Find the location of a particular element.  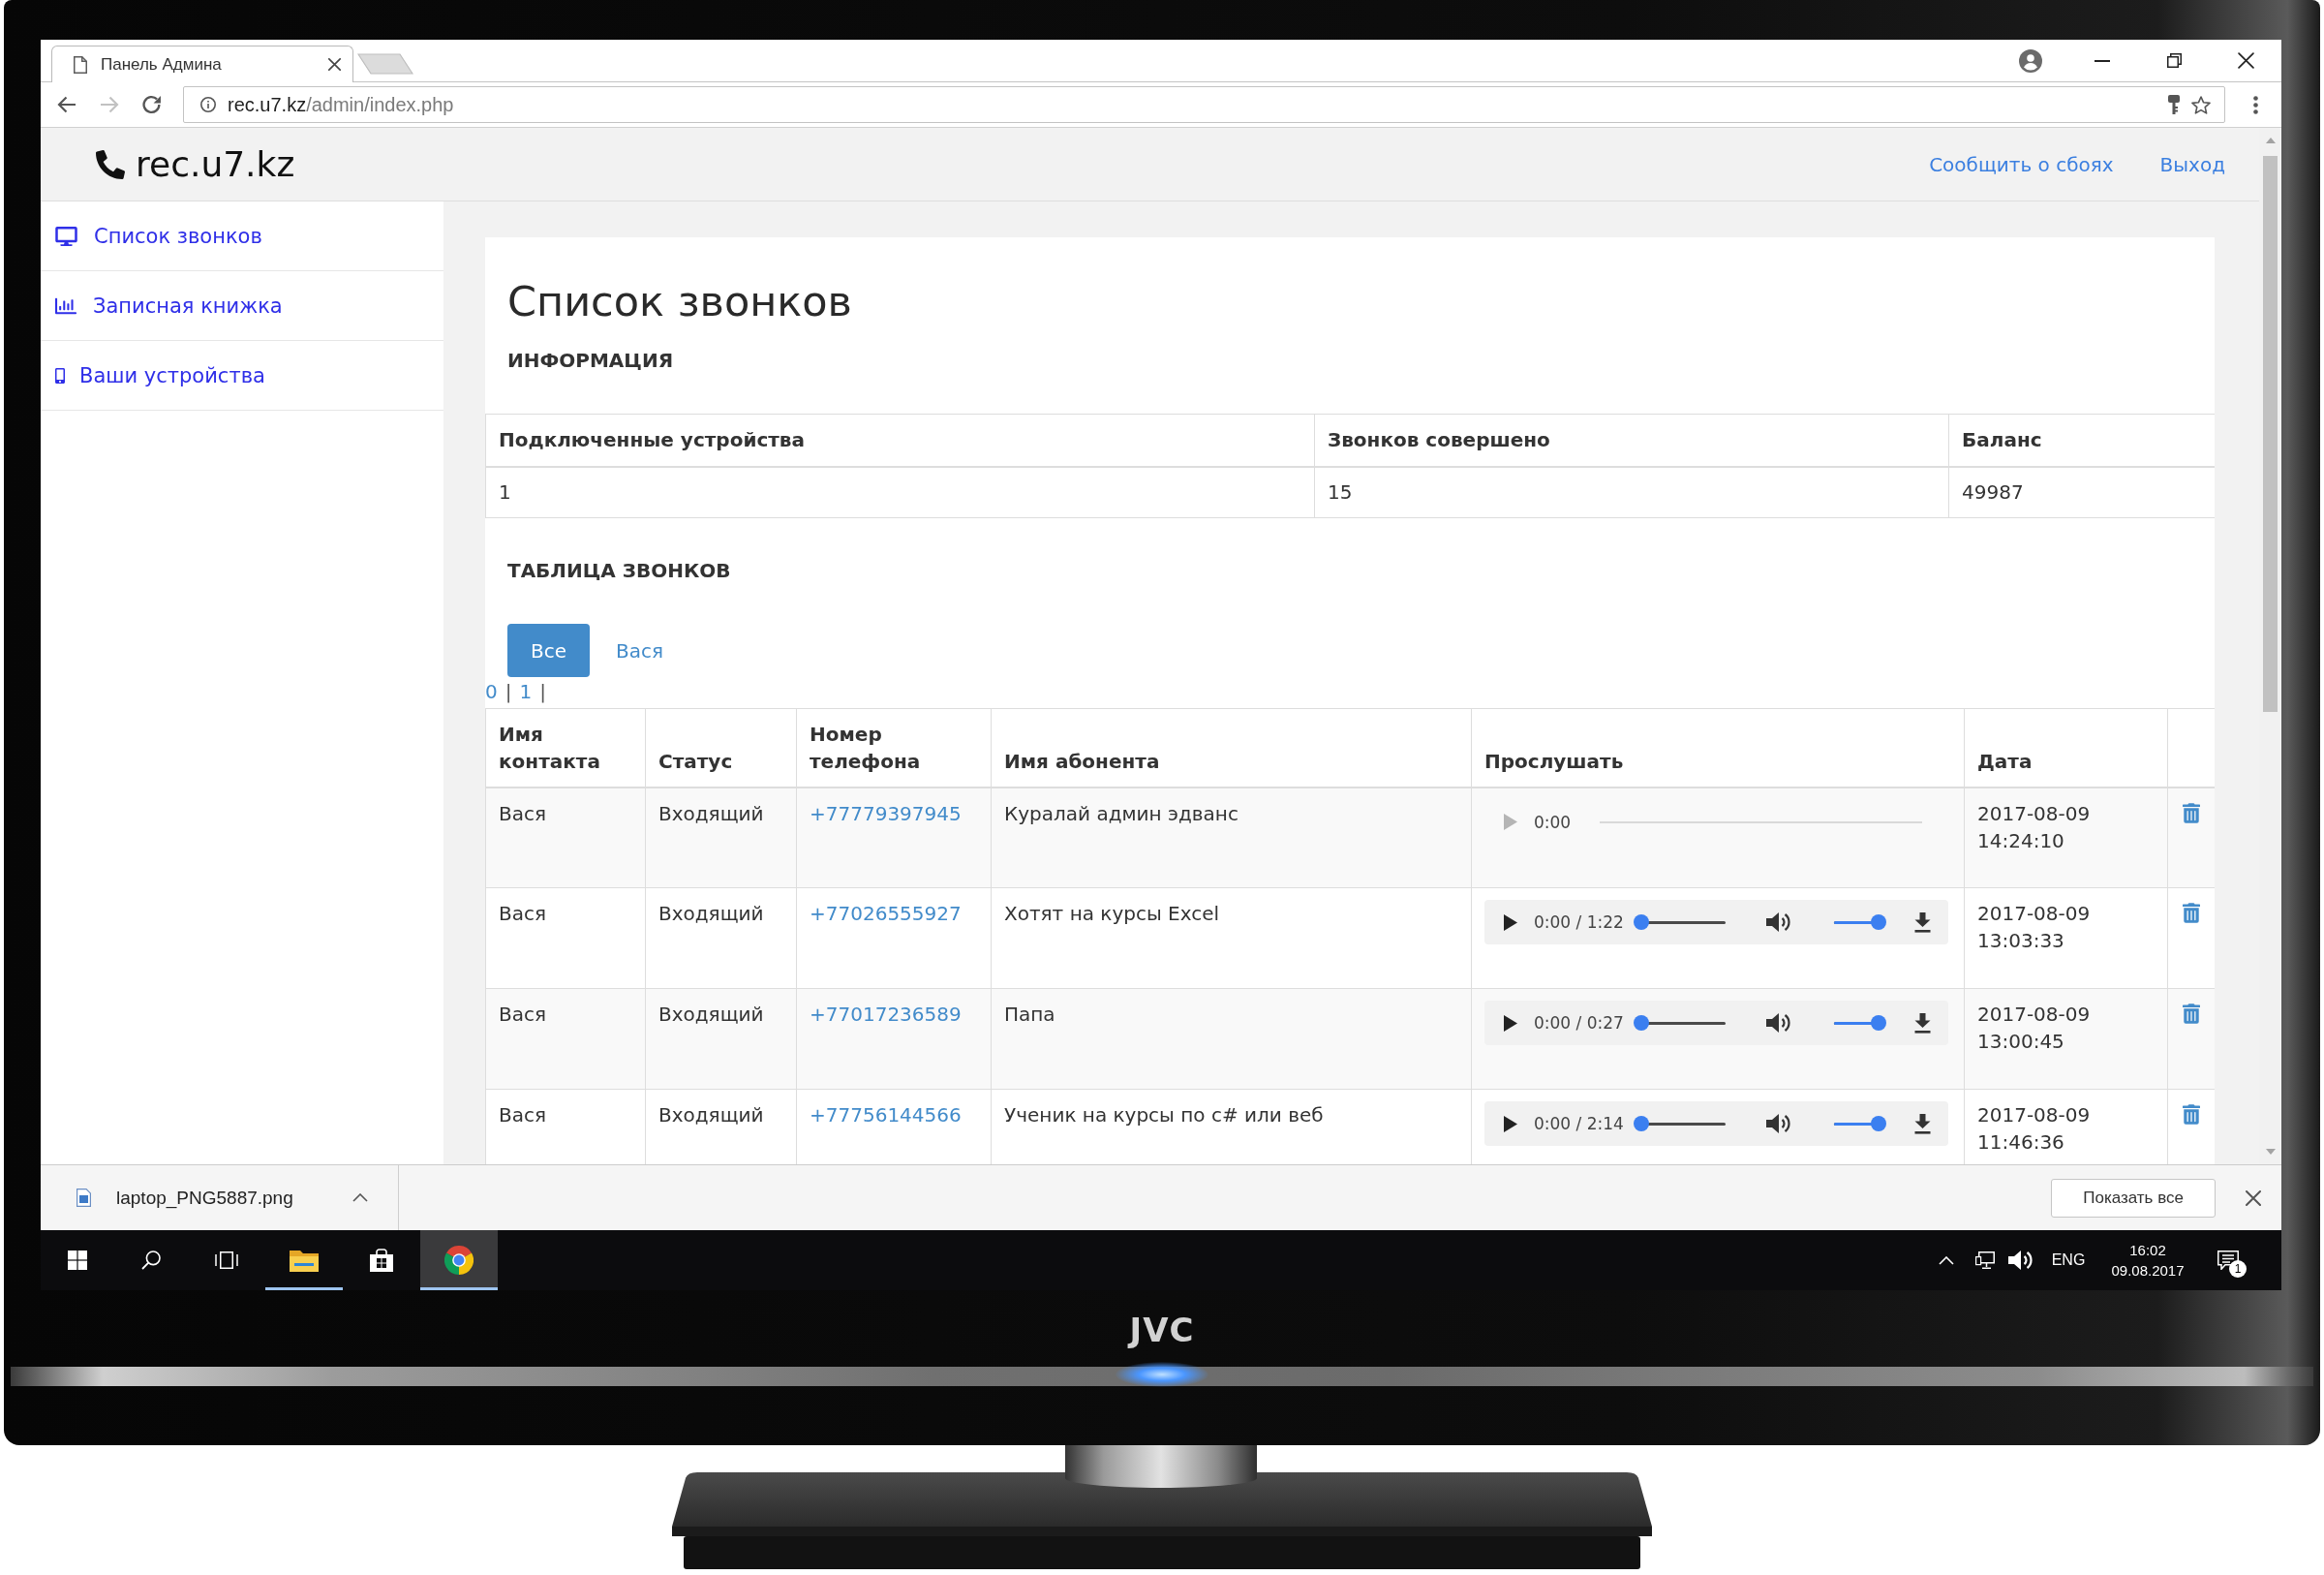

image-file-icon is located at coordinates (84, 1198).